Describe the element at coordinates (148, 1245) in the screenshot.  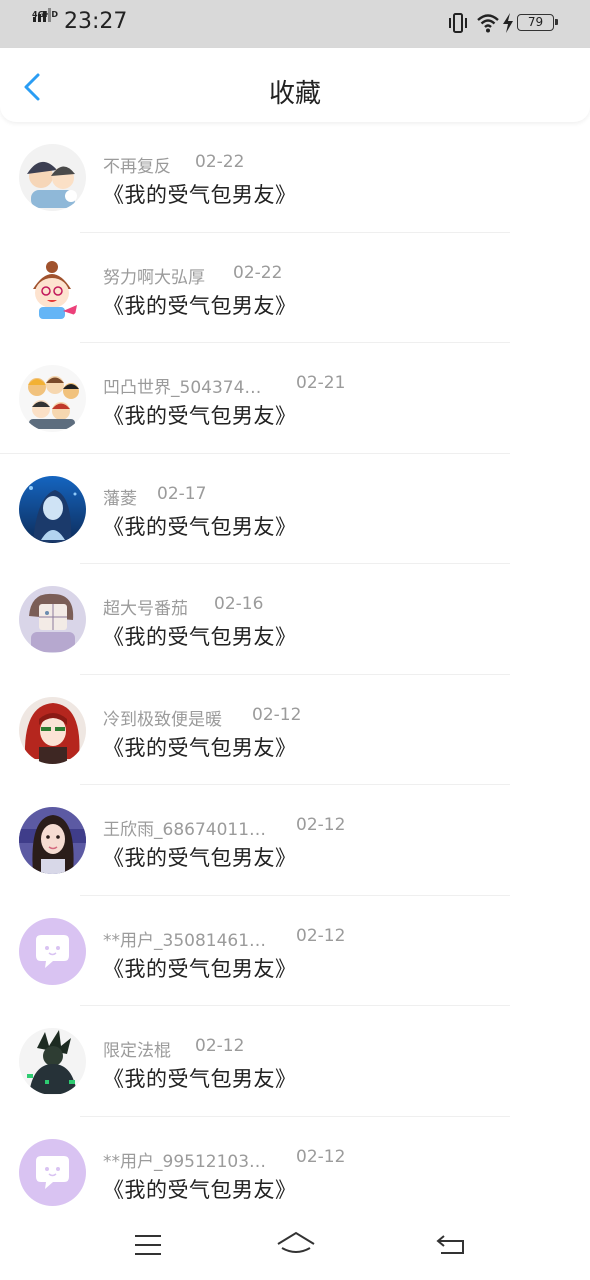
I see `menu-icon` at that location.